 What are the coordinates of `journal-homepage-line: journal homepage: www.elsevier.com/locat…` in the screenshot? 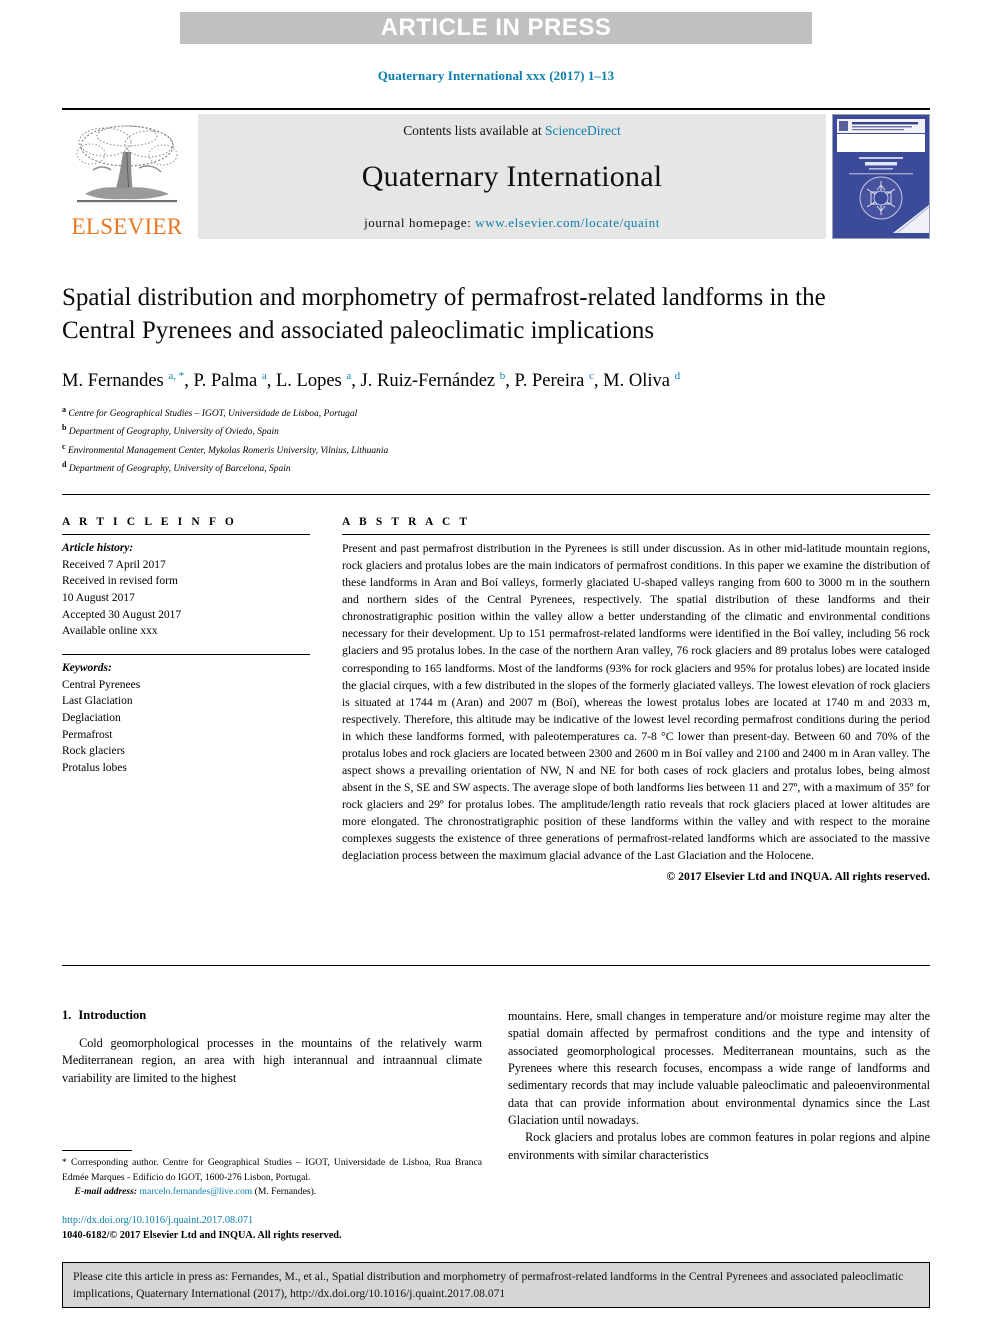 It's located at (512, 223).